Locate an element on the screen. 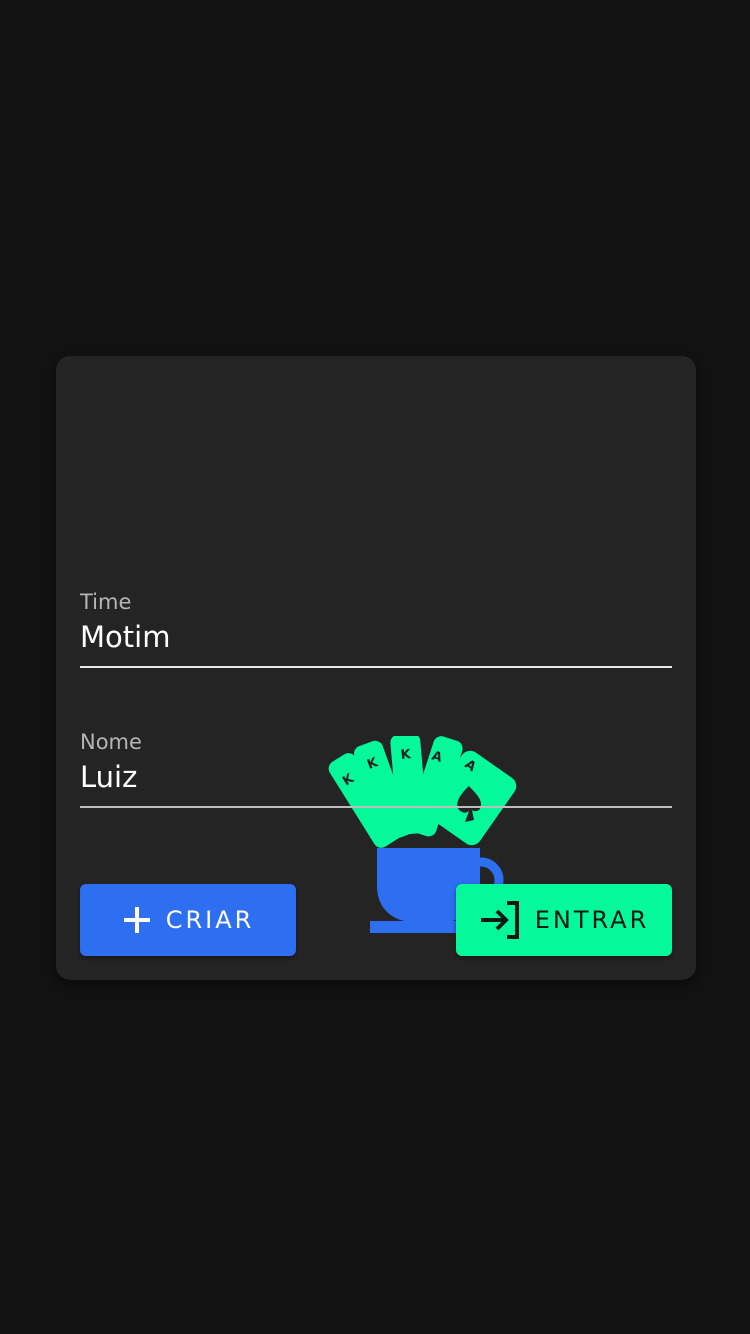 Image resolution: width=750 pixels, height=1334 pixels. name-field: Nome Luiz is located at coordinates (376, 769).